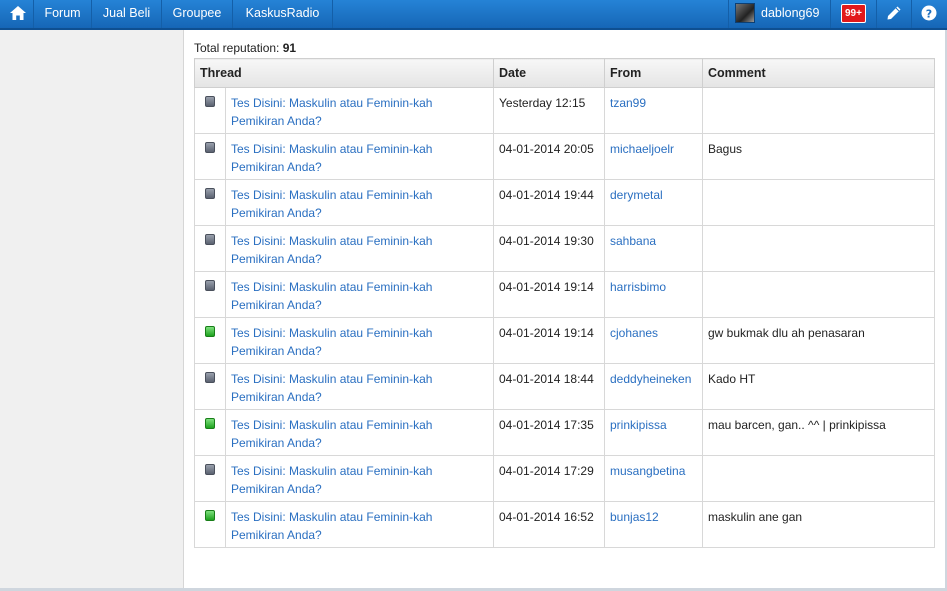 The height and width of the screenshot is (591, 947). I want to click on total-reputation: Total reputation: 91, so click(245, 48).